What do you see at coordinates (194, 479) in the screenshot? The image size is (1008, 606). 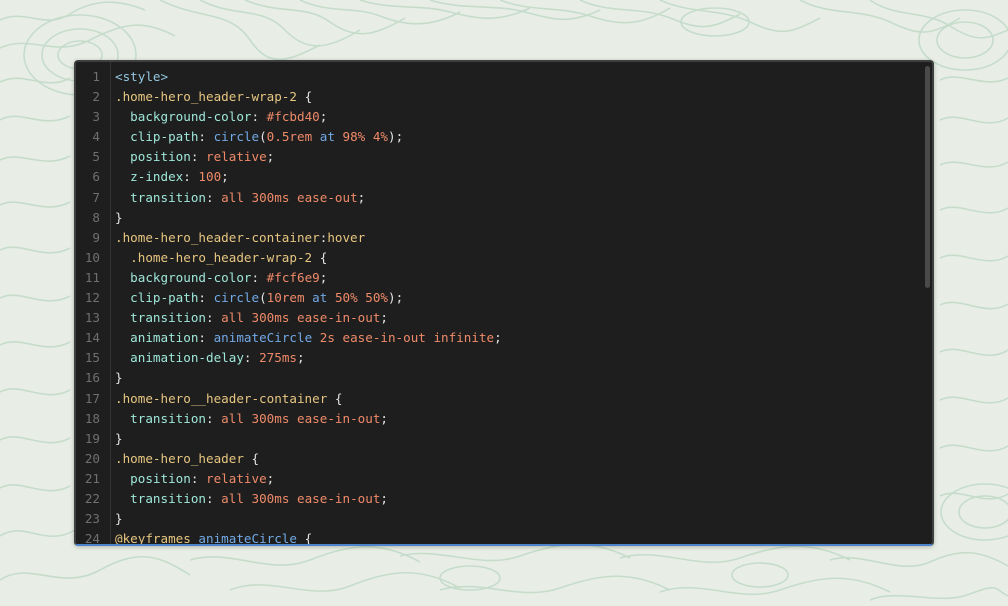 I see `code-text: position: relative;` at bounding box center [194, 479].